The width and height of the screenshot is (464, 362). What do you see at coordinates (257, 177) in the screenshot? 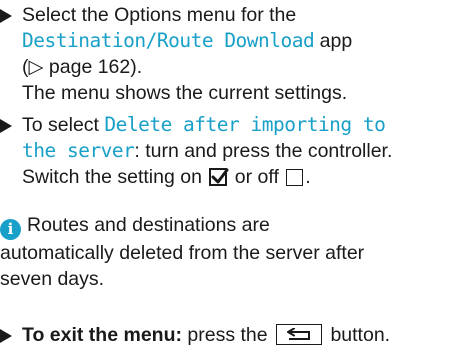
I see `switch-middle: or off` at bounding box center [257, 177].